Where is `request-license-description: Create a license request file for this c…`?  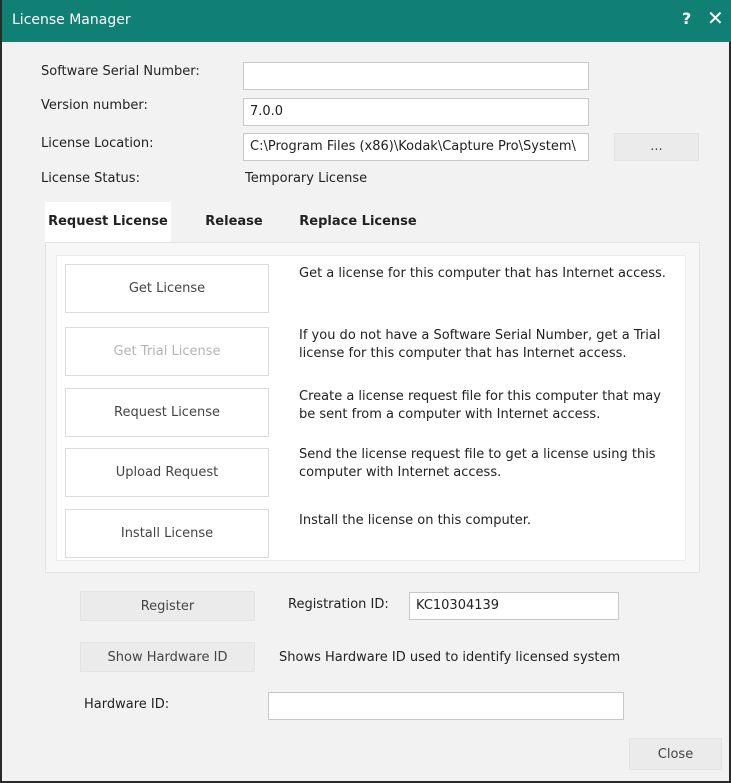 request-license-description: Create a license request file for this c… is located at coordinates (480, 405).